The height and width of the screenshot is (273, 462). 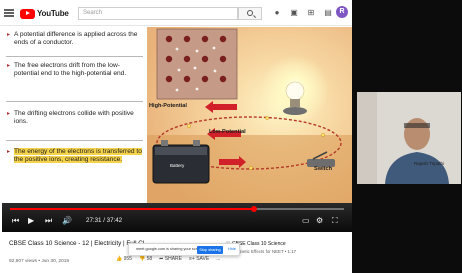 I want to click on share-label: SHARE, so click(x=173, y=259).